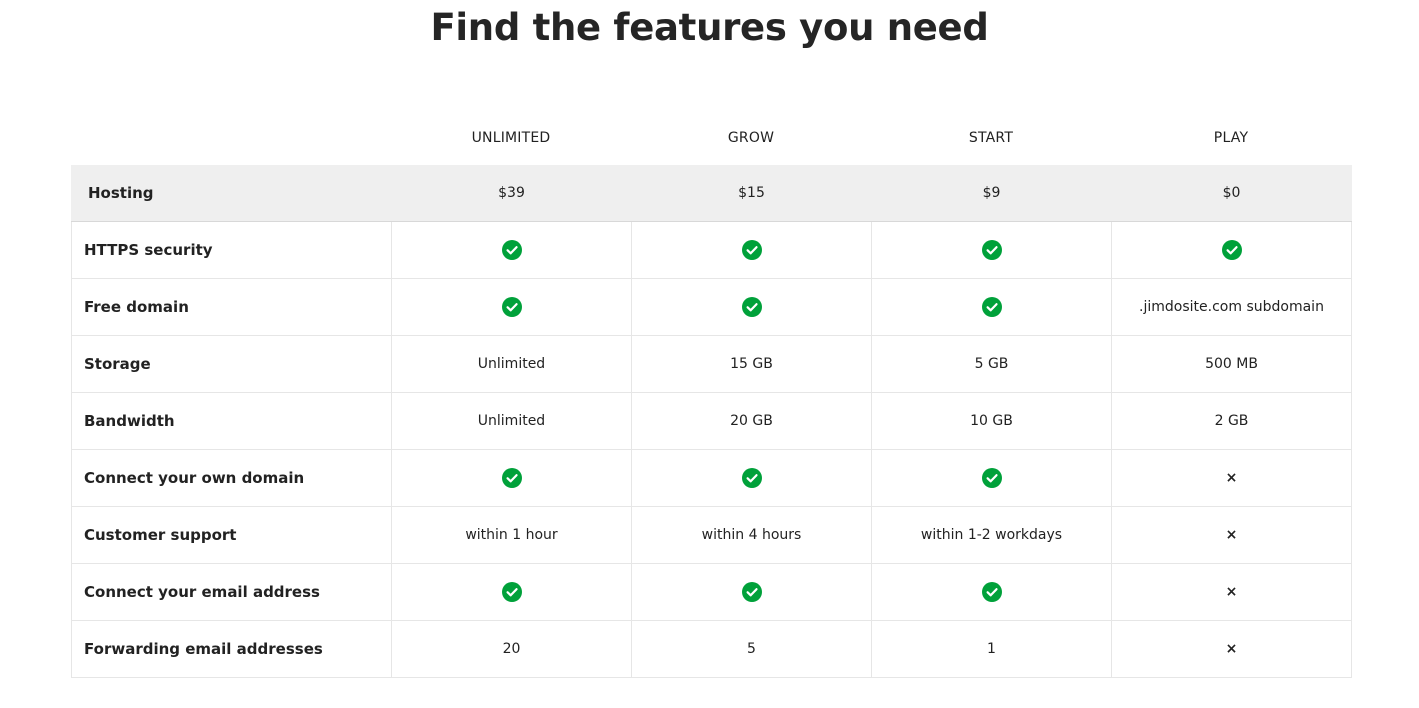  Describe the element at coordinates (991, 649) in the screenshot. I see `cell-start: 1` at that location.